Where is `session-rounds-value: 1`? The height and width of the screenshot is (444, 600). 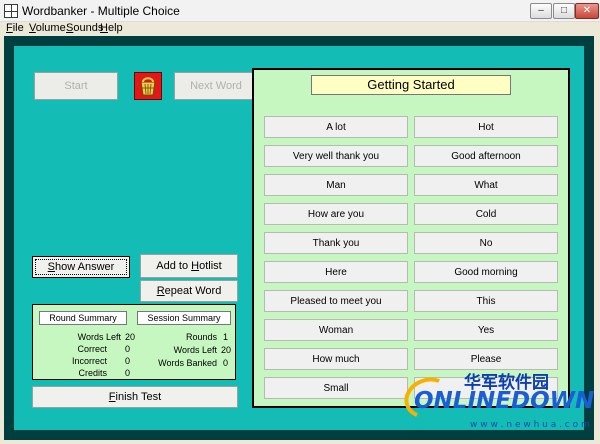
session-rounds-value: 1 is located at coordinates (226, 337).